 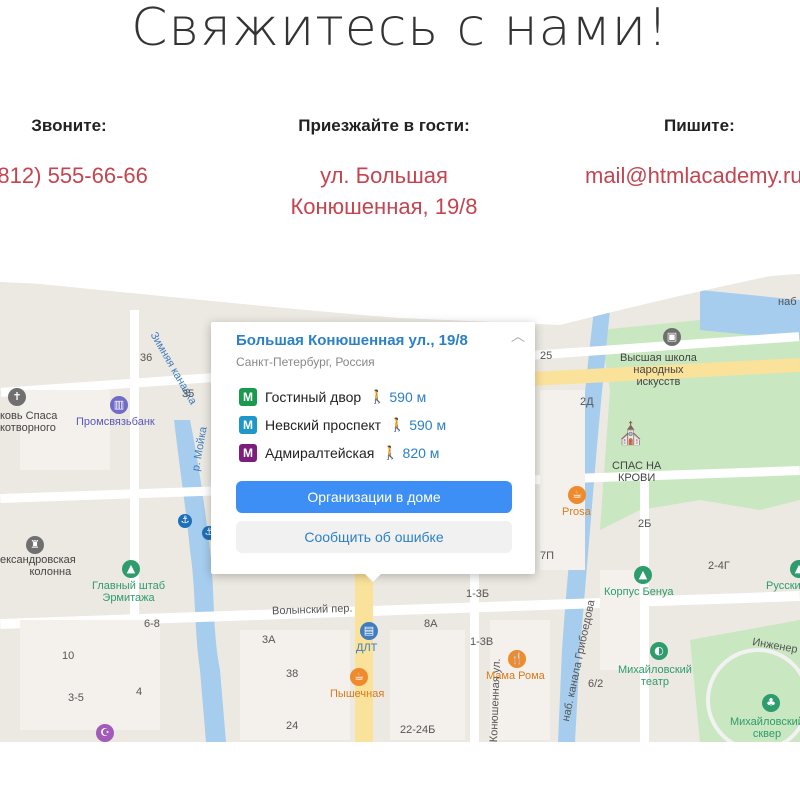 What do you see at coordinates (421, 453) in the screenshot?
I see `metro-distance: 820 м` at bounding box center [421, 453].